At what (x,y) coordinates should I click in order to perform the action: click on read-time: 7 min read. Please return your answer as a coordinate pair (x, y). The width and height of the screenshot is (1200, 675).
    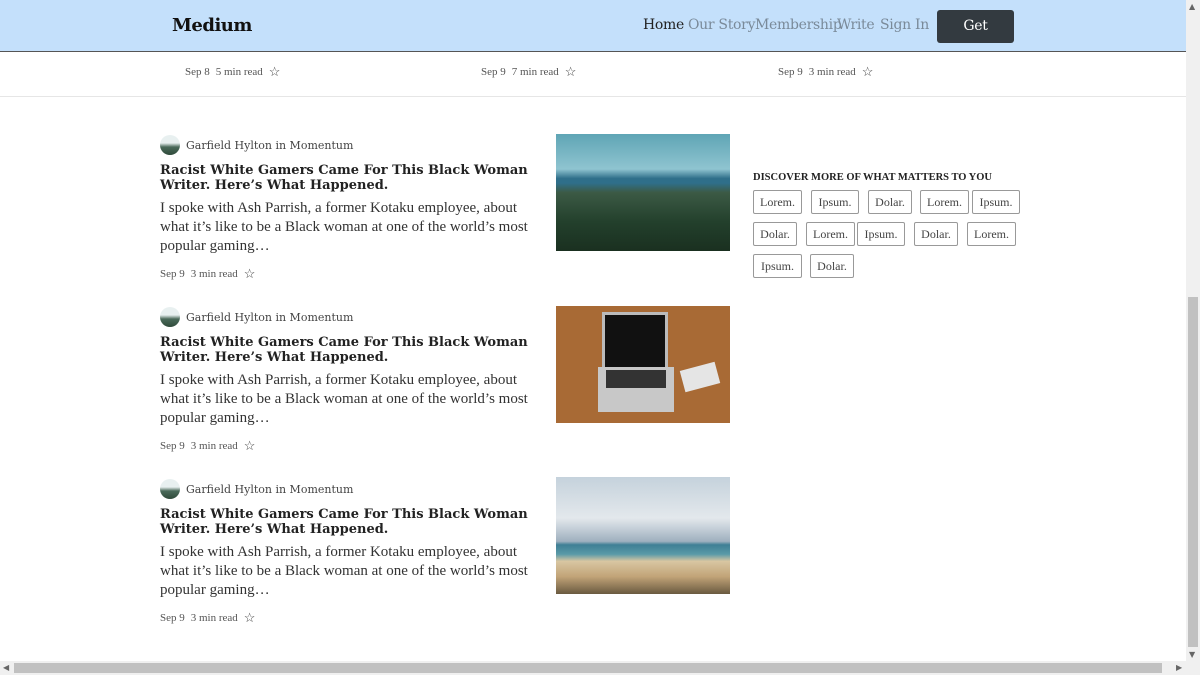
    Looking at the image, I should click on (535, 72).